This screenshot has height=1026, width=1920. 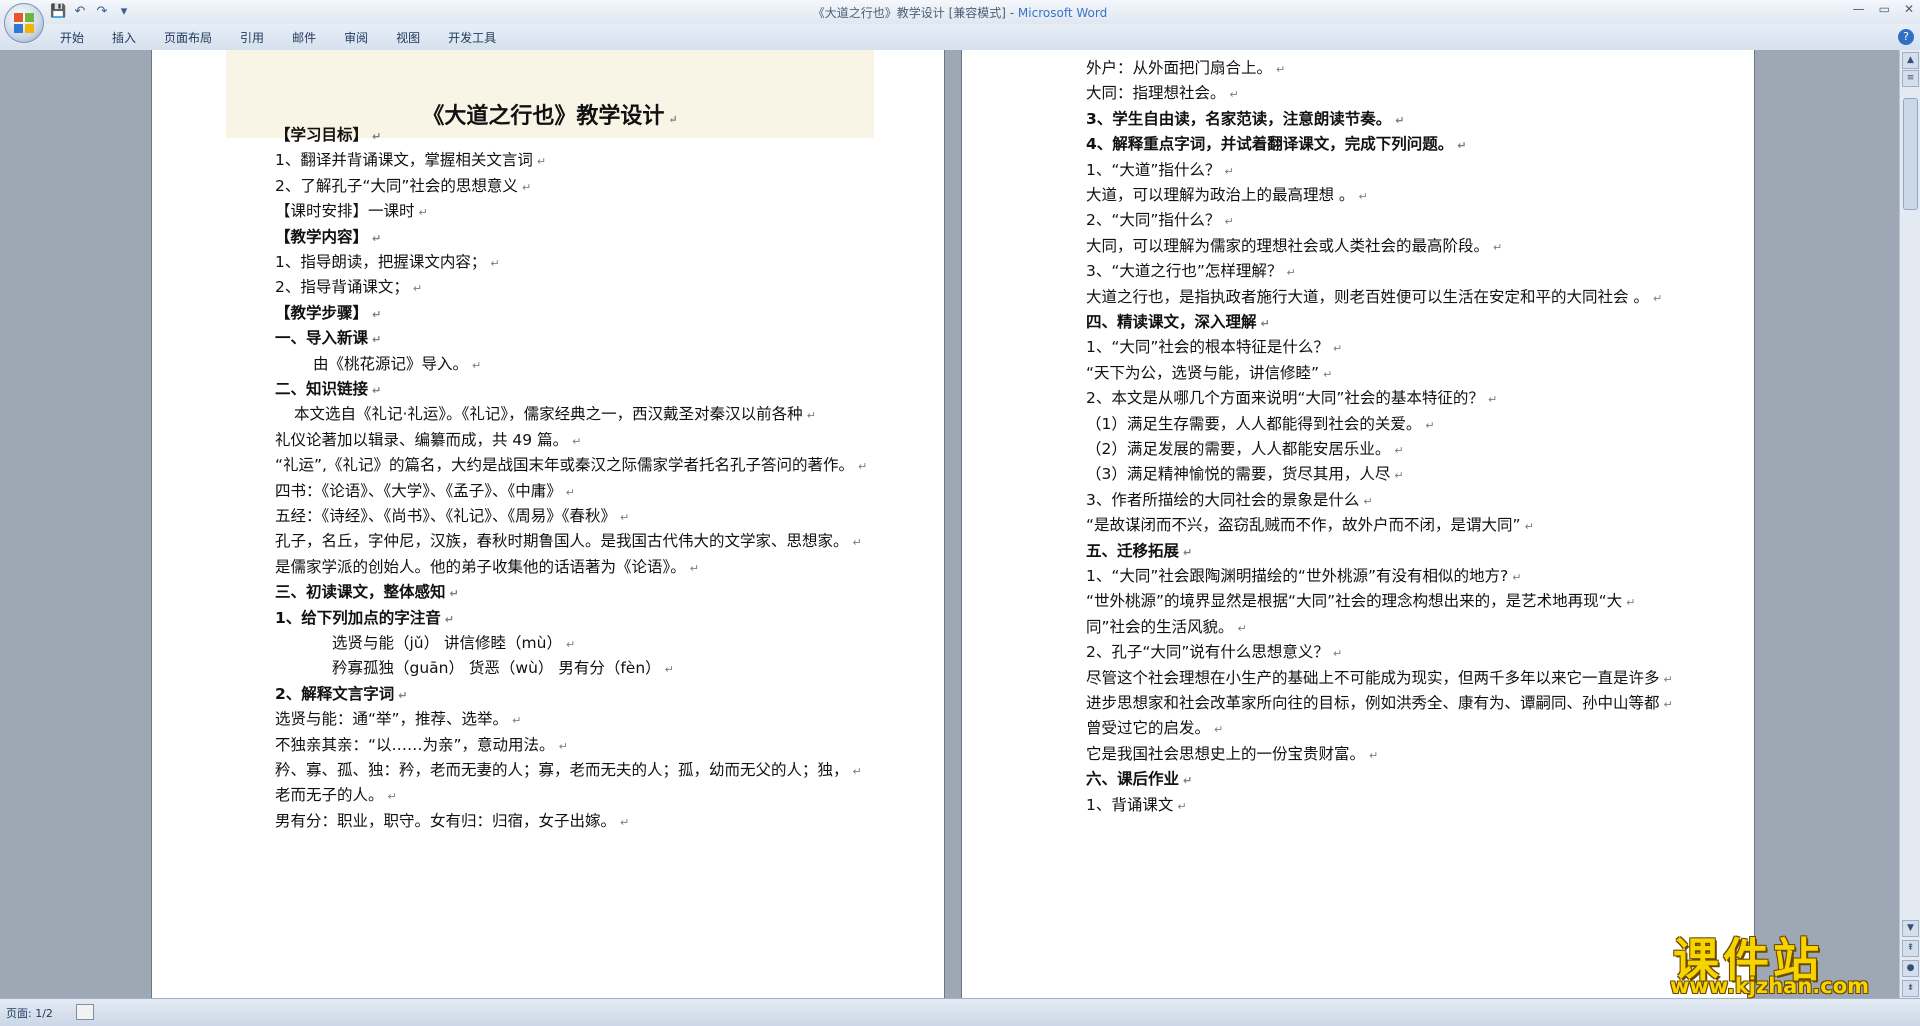 What do you see at coordinates (452, 821) in the screenshot?
I see `paragraph-line: 男有分：职业，职守。女有归：归宿，女子出嫁。 ↵` at bounding box center [452, 821].